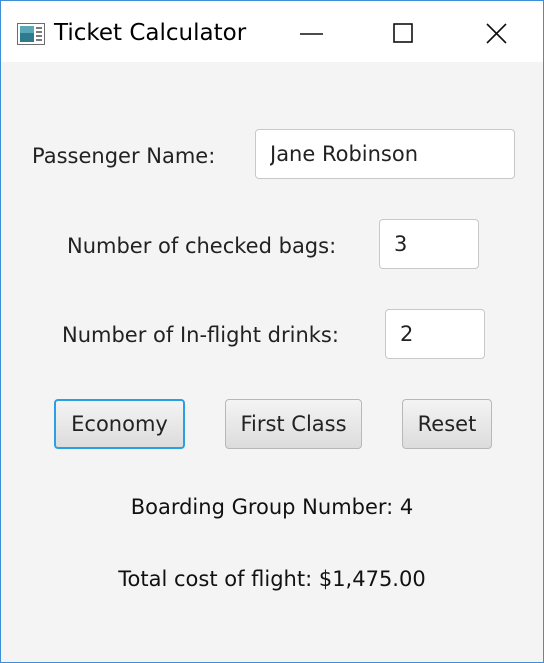 Image resolution: width=544 pixels, height=663 pixels. What do you see at coordinates (293, 424) in the screenshot?
I see `first-class-button: First Class` at bounding box center [293, 424].